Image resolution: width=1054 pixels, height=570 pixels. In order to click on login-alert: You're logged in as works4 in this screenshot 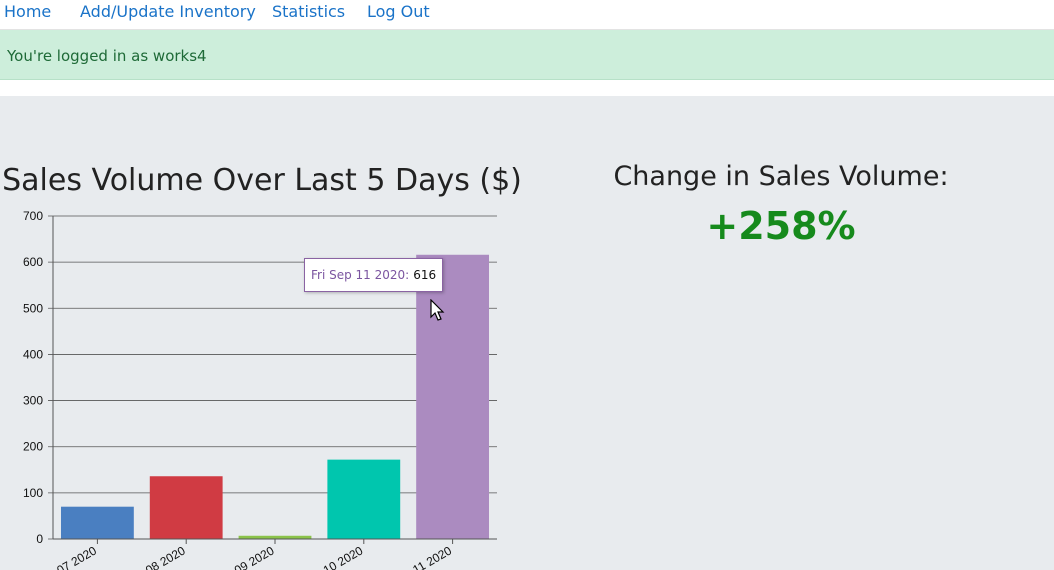, I will do `click(527, 55)`.